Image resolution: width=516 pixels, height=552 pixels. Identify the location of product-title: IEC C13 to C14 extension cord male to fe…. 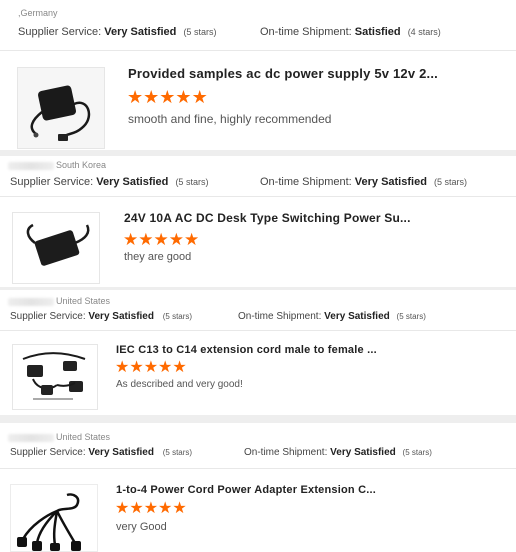
(246, 350).